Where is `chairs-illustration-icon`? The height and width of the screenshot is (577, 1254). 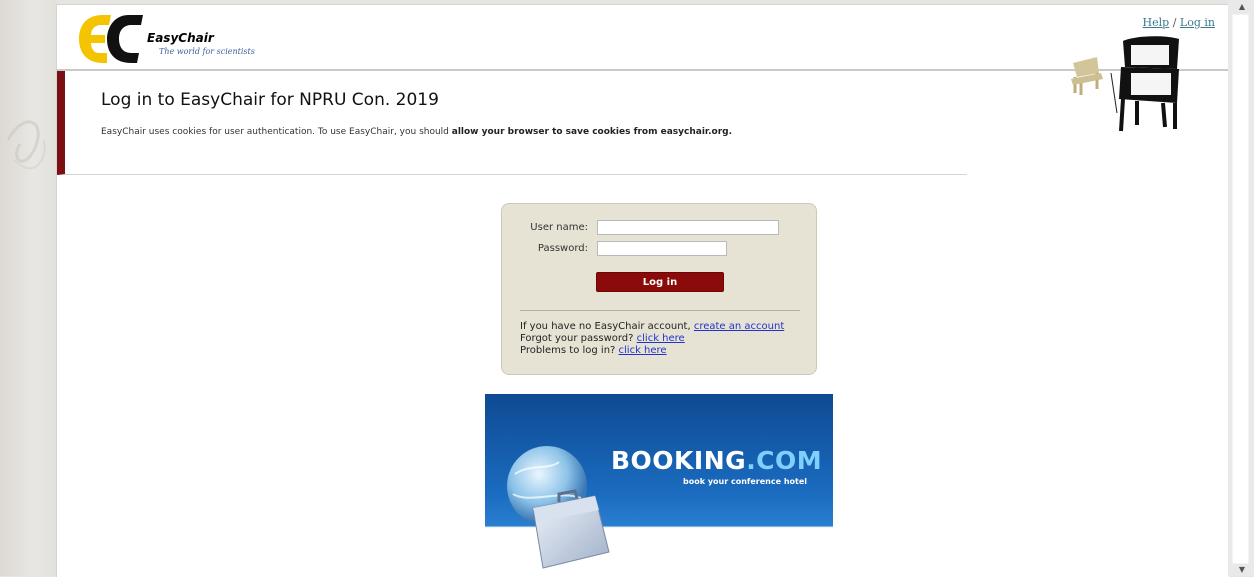 chairs-illustration-icon is located at coordinates (1125, 84).